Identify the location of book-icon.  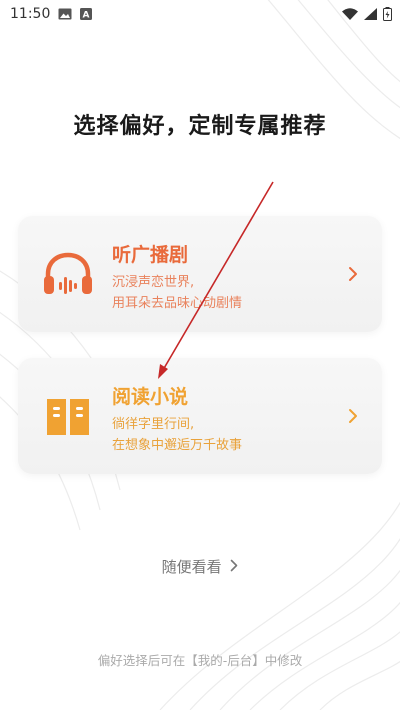
(68, 417).